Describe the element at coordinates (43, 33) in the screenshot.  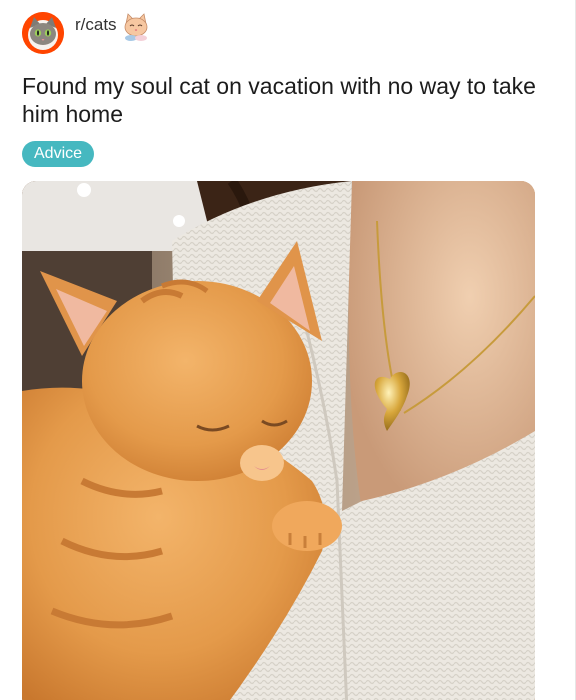
I see `subreddit-avatar-icon` at that location.